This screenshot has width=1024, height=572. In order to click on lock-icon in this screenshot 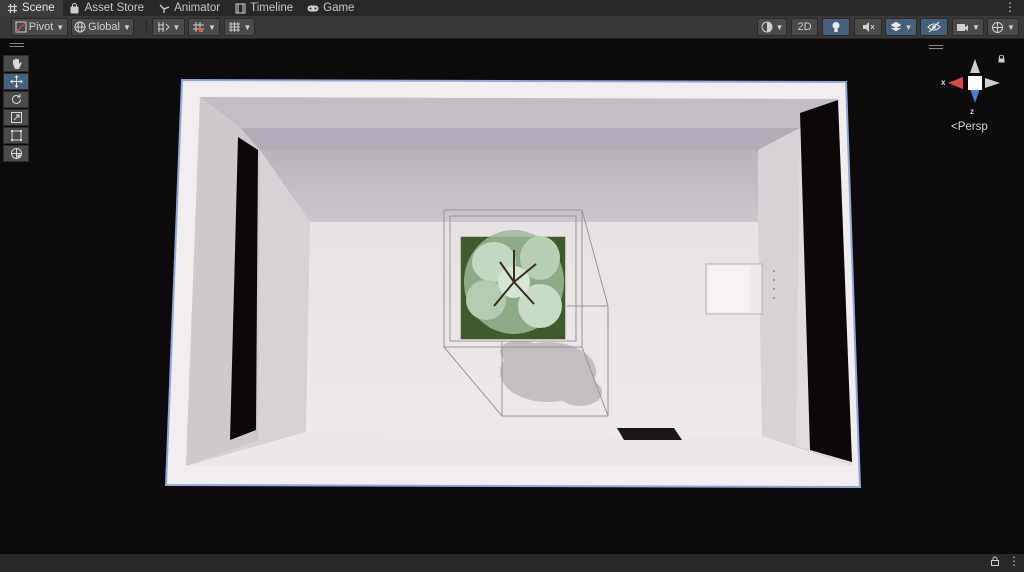, I will do `click(995, 562)`.